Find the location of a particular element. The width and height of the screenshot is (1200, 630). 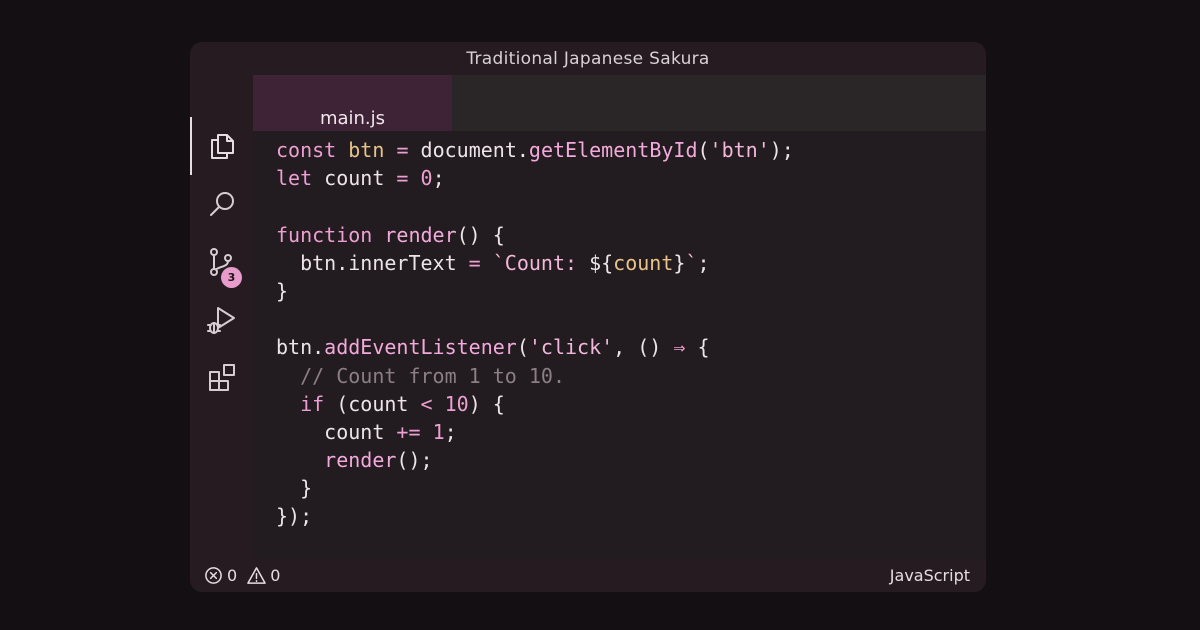

activity-search is located at coordinates (221, 204).